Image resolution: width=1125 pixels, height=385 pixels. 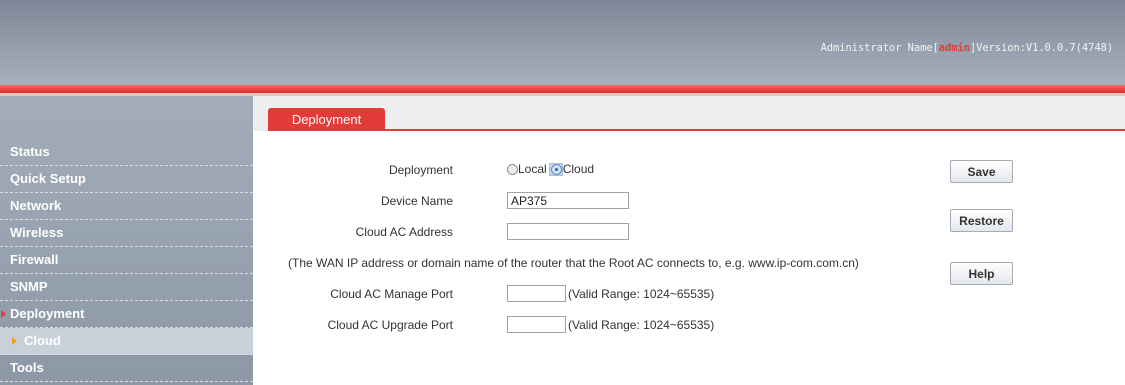 What do you see at coordinates (27, 367) in the screenshot?
I see `sidebar-item-label: Tools` at bounding box center [27, 367].